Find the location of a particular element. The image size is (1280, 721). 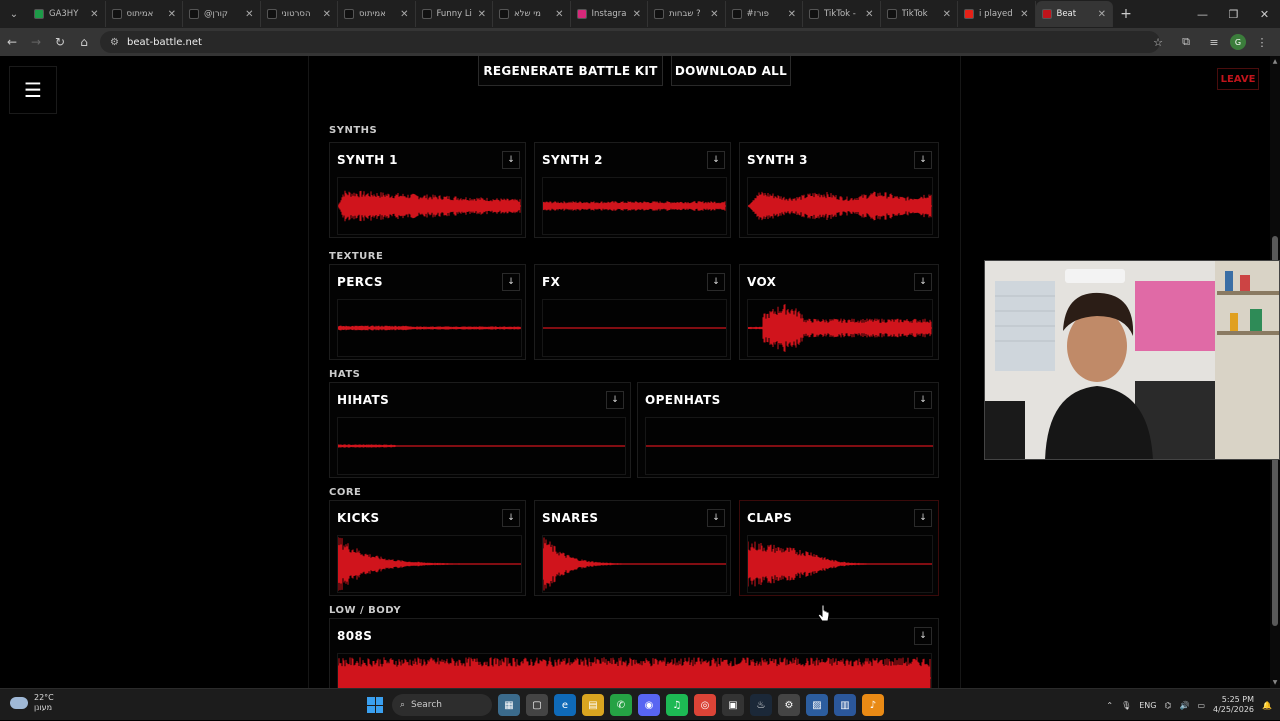

home-icon: ⌂ is located at coordinates (84, 42).